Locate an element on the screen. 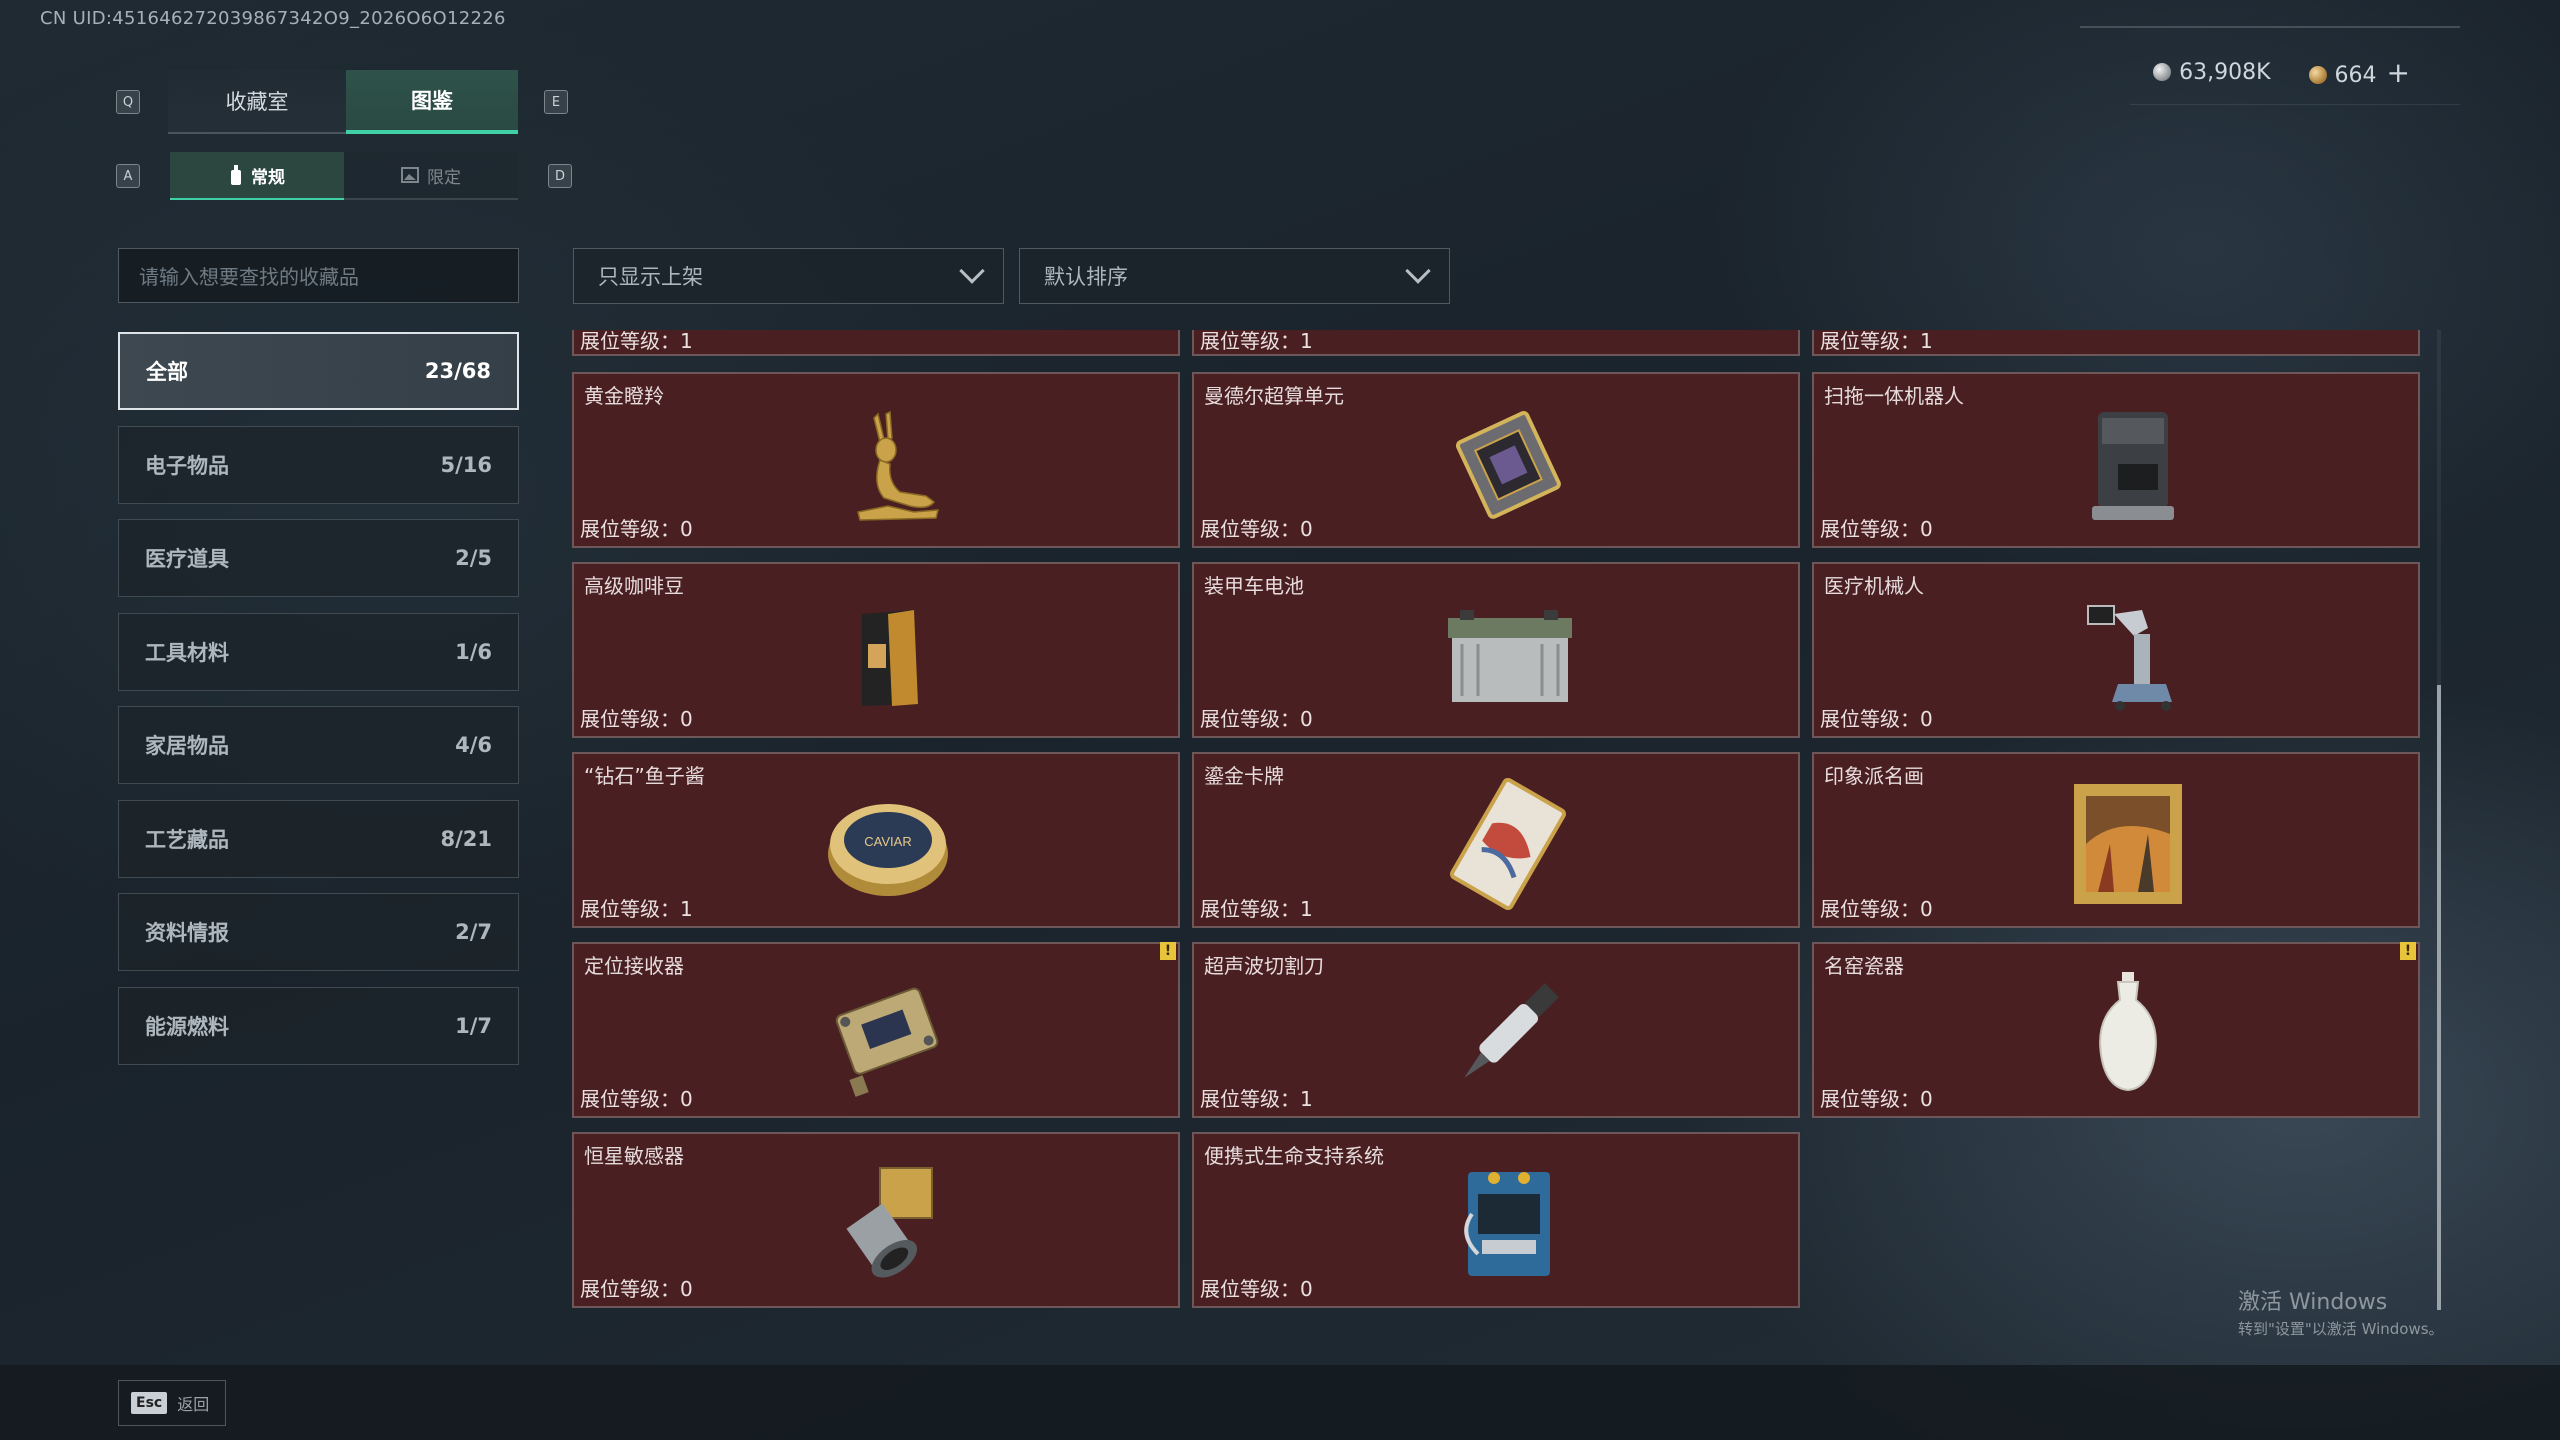 Image resolution: width=2560 pixels, height=1440 pixels. gold-coin-icon is located at coordinates (2317, 75).